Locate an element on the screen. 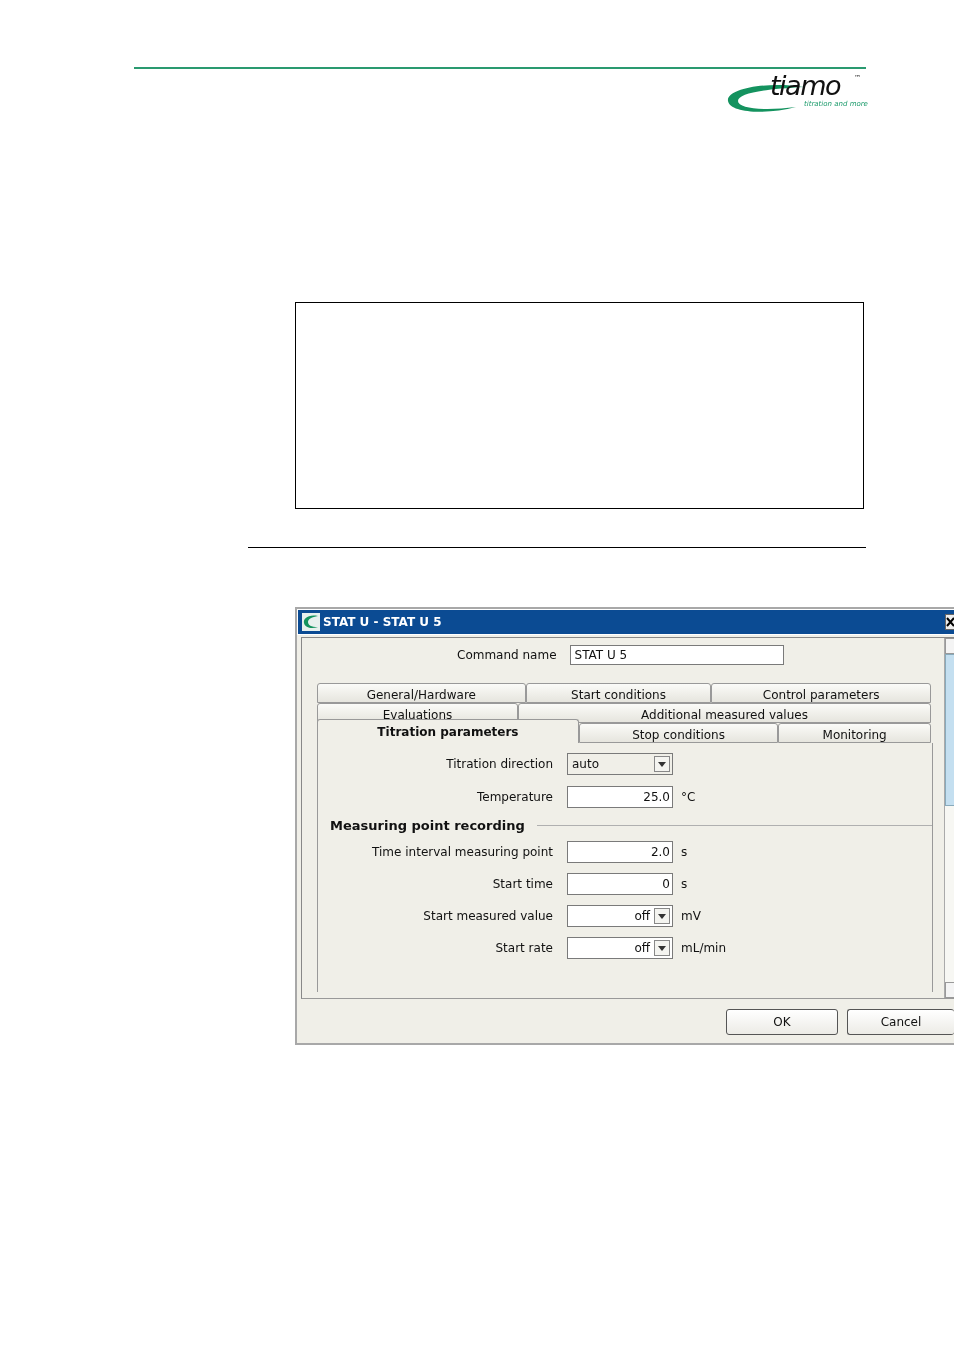 Image resolution: width=954 pixels, height=1350 pixels. tab: Control parameters is located at coordinates (821, 693).